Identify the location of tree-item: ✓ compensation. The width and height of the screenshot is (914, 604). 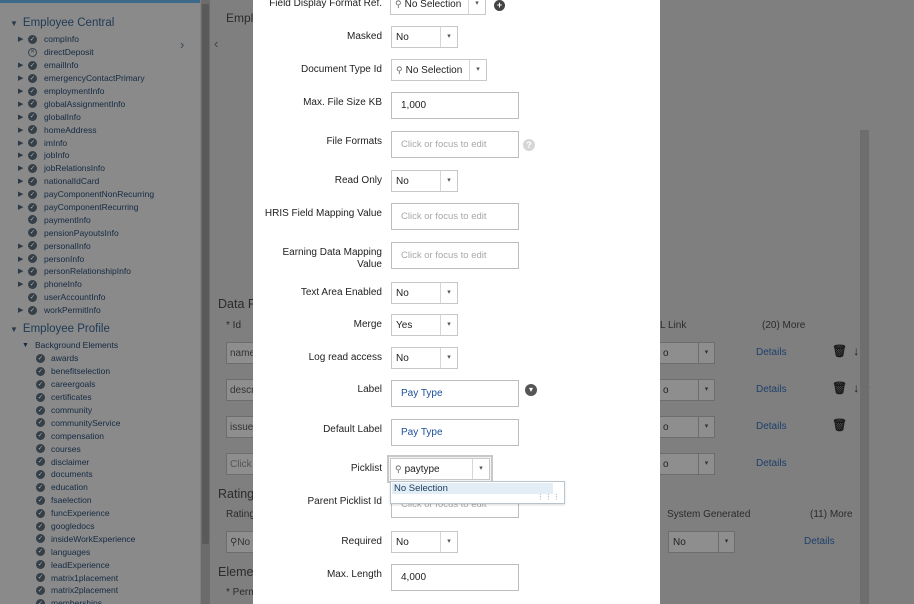
(85, 435).